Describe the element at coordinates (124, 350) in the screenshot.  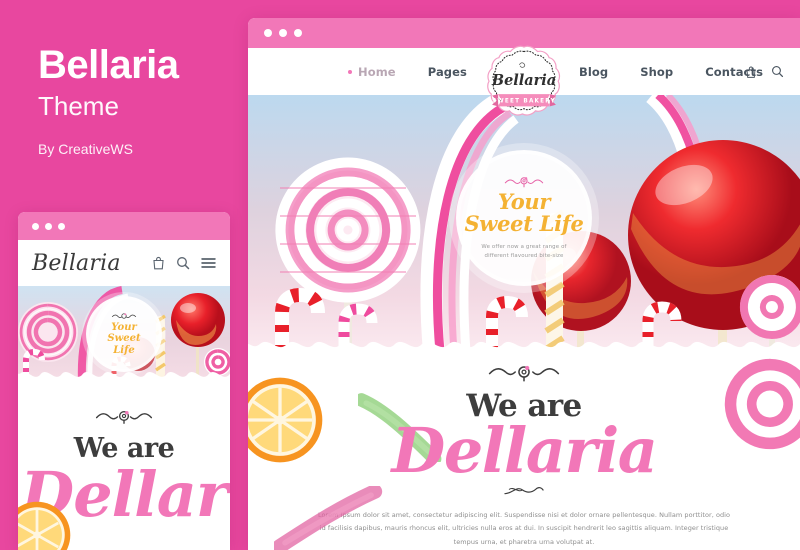
I see `mobile-hero-title-3: Life` at that location.